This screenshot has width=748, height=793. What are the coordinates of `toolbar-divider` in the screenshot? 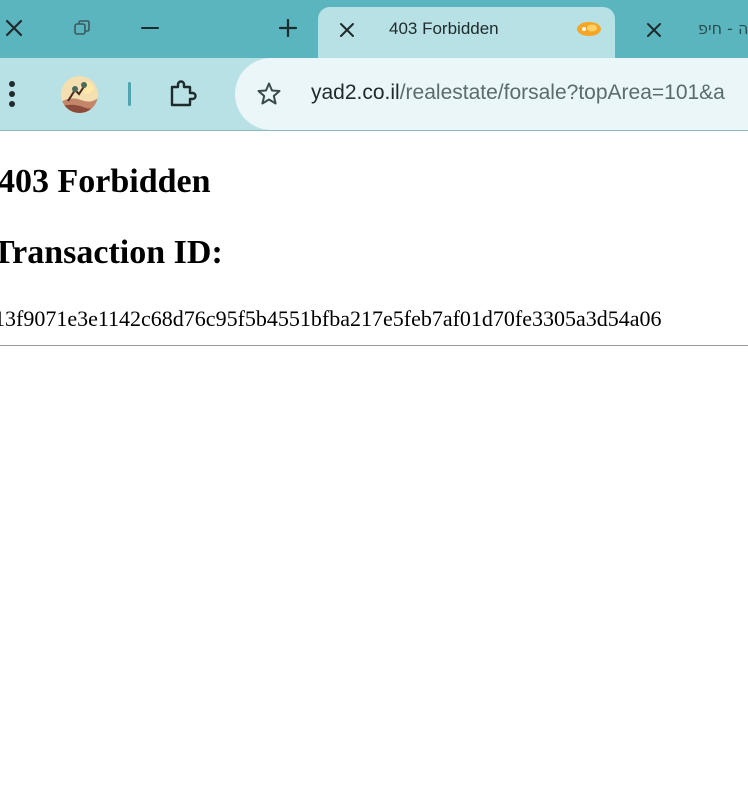 It's located at (129, 94).